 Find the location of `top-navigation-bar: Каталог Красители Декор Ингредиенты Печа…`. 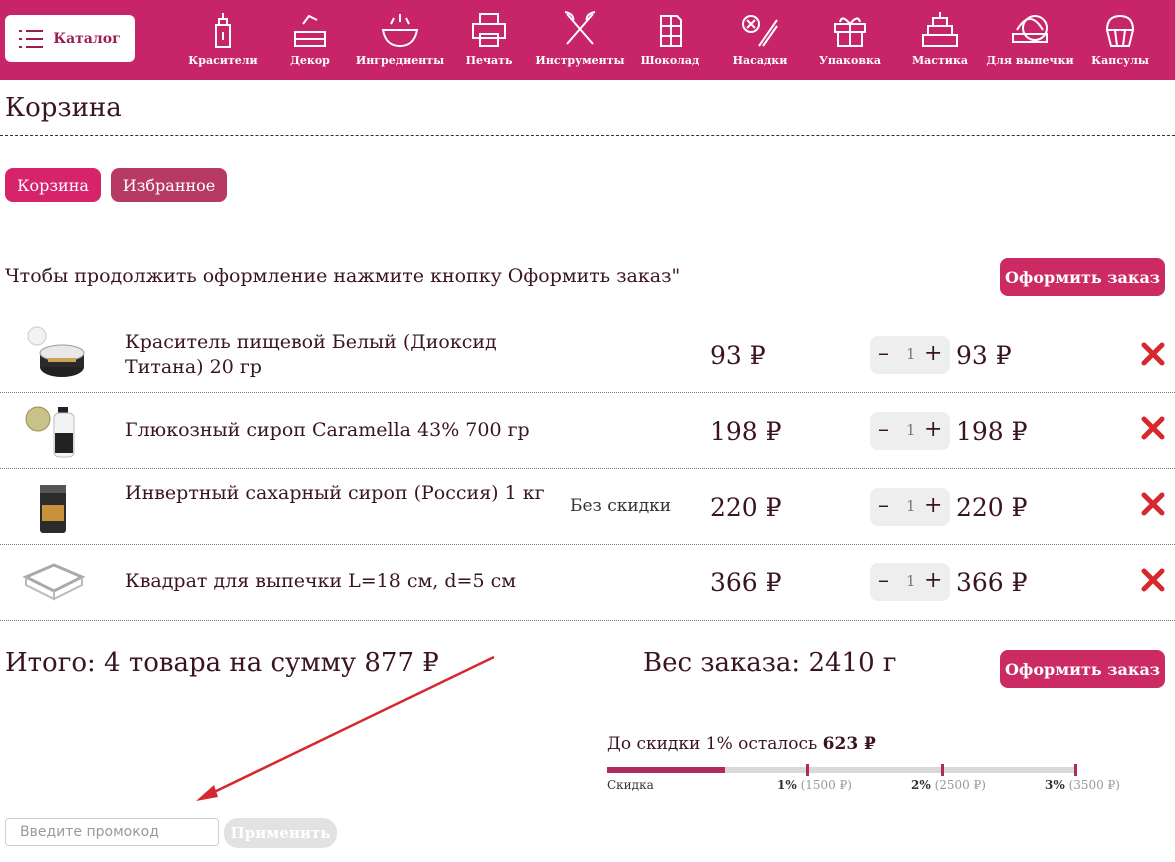

top-navigation-bar: Каталог Красители Декор Ингредиенты Печа… is located at coordinates (587, 40).